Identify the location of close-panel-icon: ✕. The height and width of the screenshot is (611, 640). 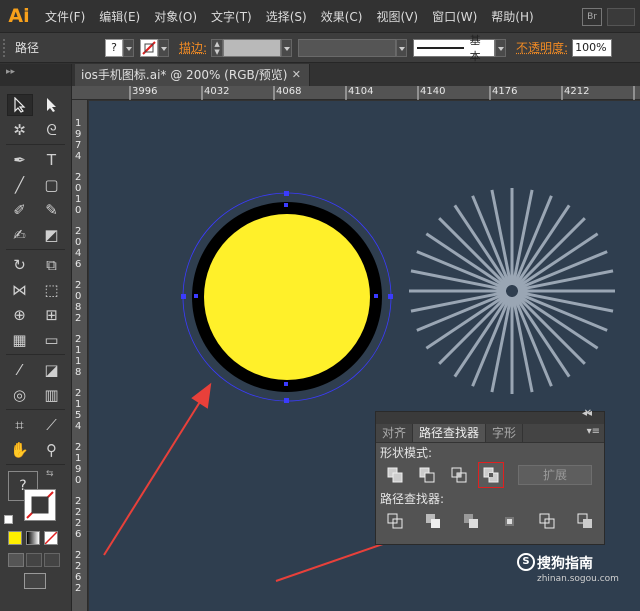
(588, 413).